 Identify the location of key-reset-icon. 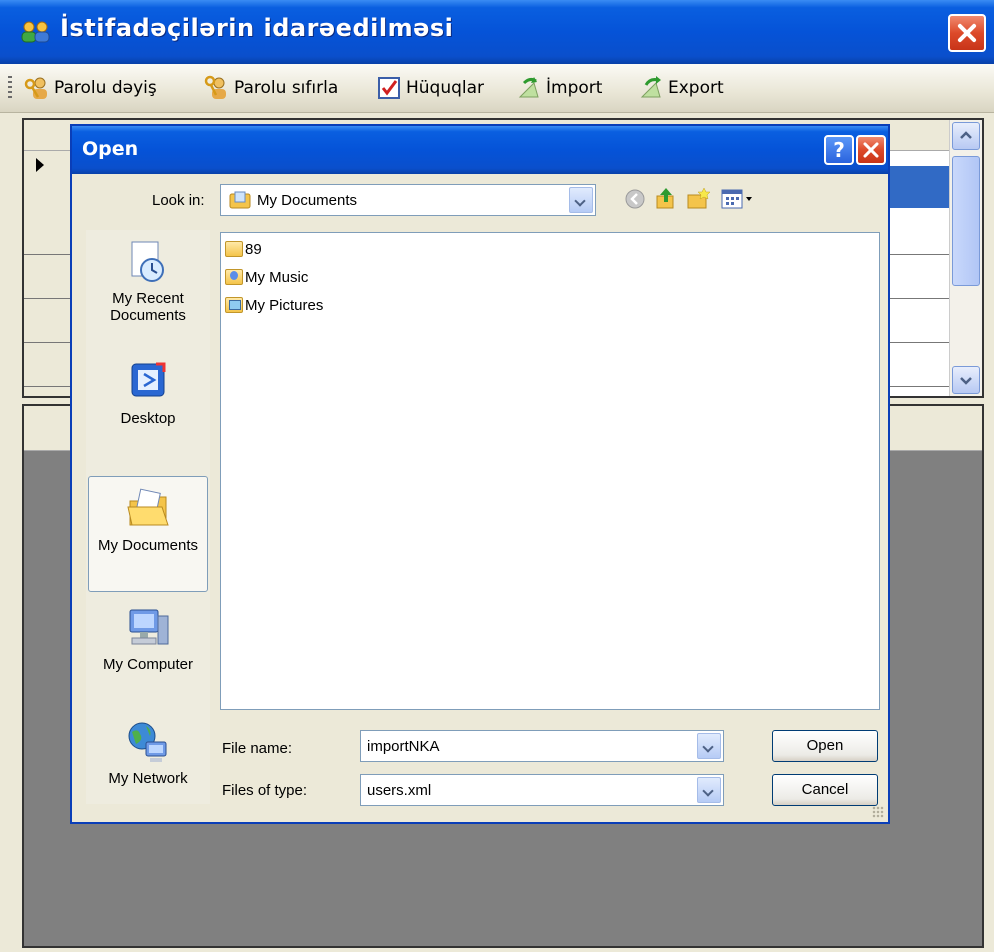
(217, 88).